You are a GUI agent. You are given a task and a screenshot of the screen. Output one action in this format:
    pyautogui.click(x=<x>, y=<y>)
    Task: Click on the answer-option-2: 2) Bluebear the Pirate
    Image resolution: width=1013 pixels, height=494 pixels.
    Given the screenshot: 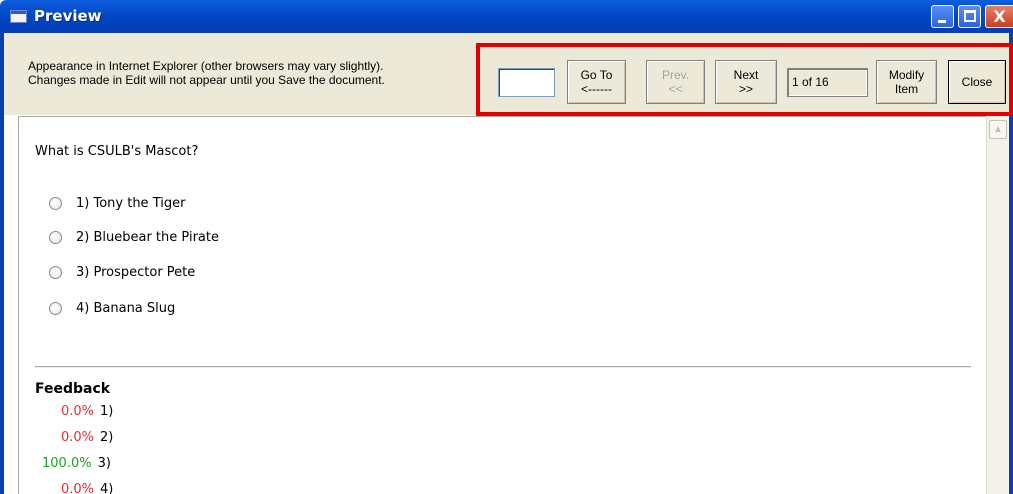 What is the action you would take?
    pyautogui.click(x=134, y=237)
    